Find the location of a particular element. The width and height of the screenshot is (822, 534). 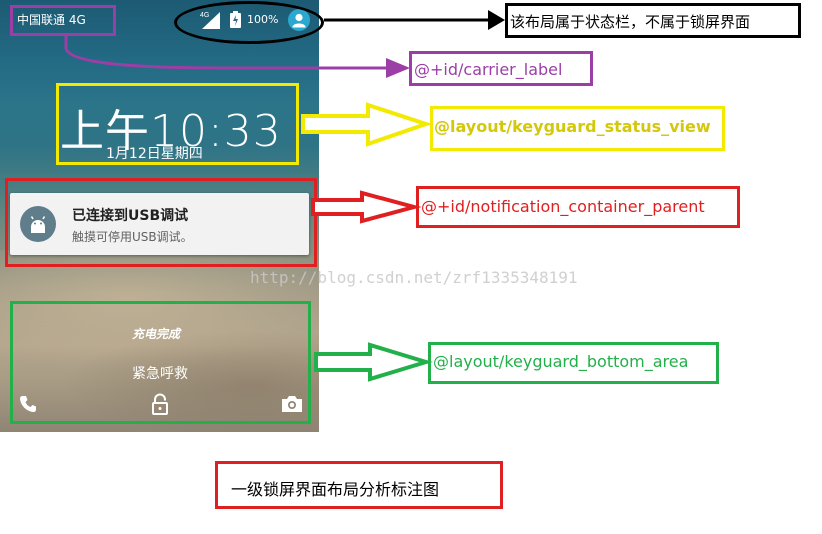

carrier-label-note-box: @+id/carrier_label is located at coordinates (501, 68).